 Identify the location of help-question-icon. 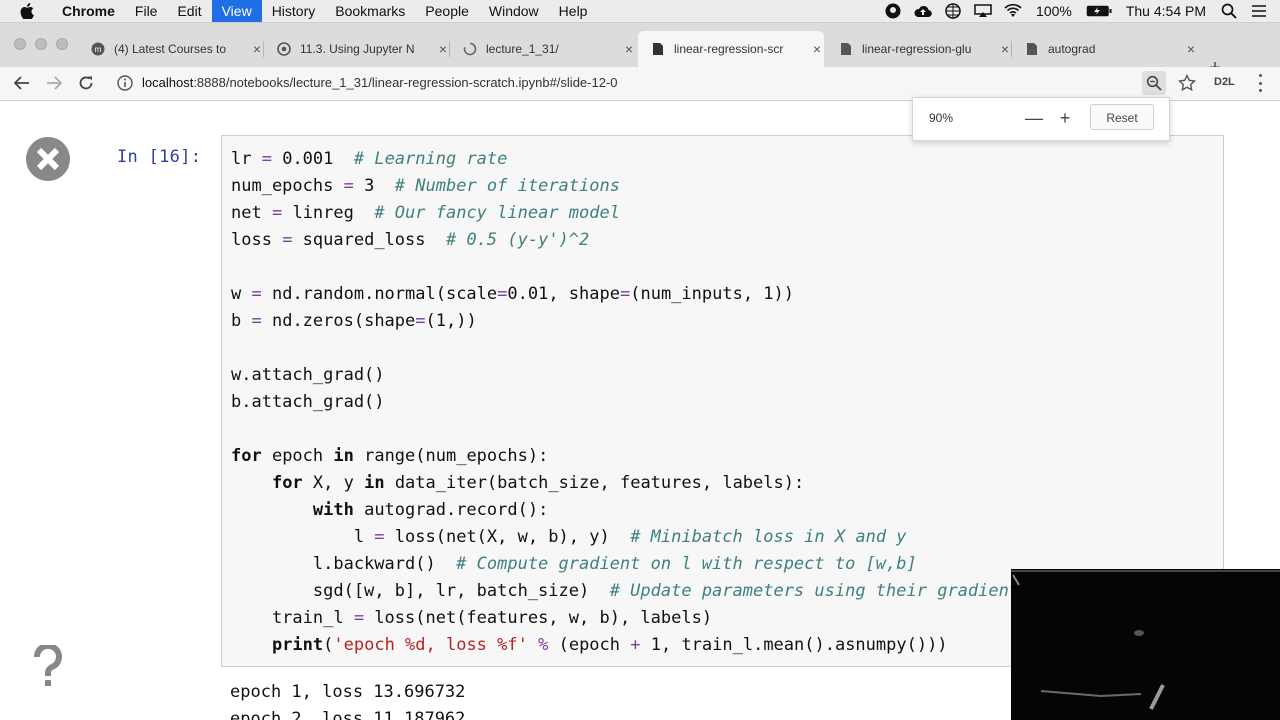
(48, 665).